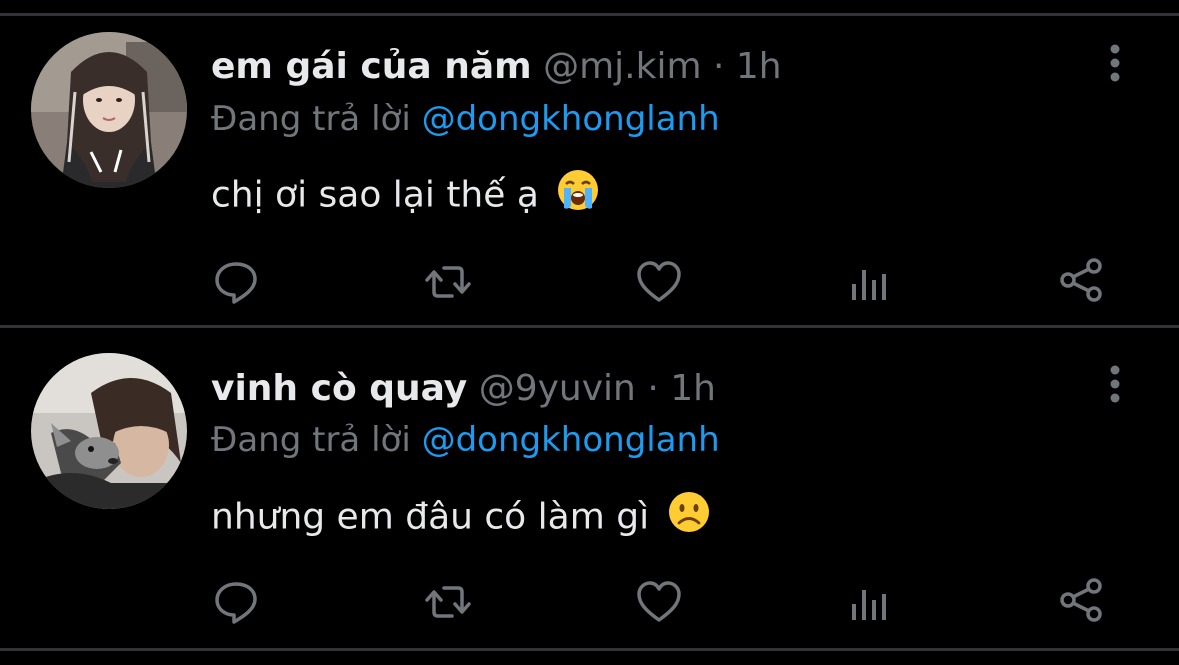  What do you see at coordinates (689, 518) in the screenshot?
I see `frowning-face-emoji` at bounding box center [689, 518].